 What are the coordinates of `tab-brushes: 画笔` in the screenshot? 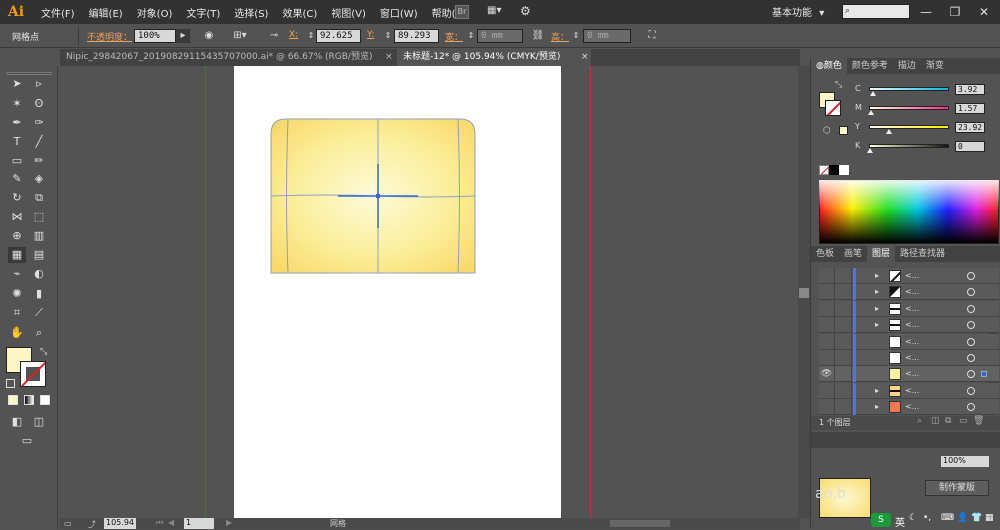 It's located at (853, 254).